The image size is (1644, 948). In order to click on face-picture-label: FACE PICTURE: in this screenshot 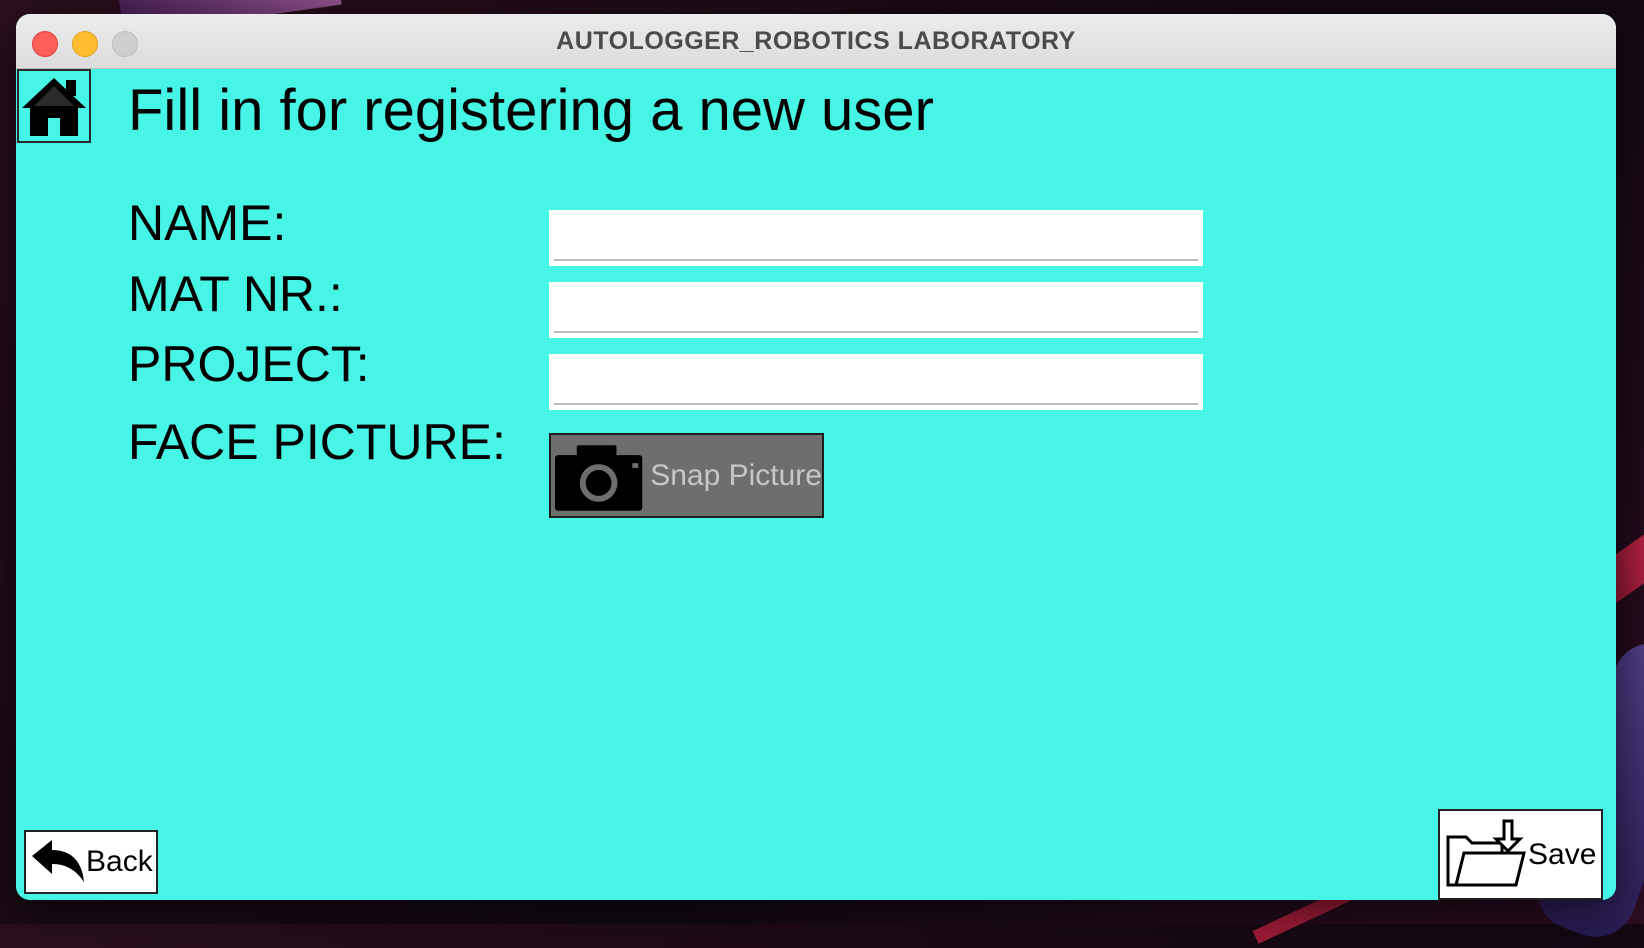, I will do `click(317, 442)`.